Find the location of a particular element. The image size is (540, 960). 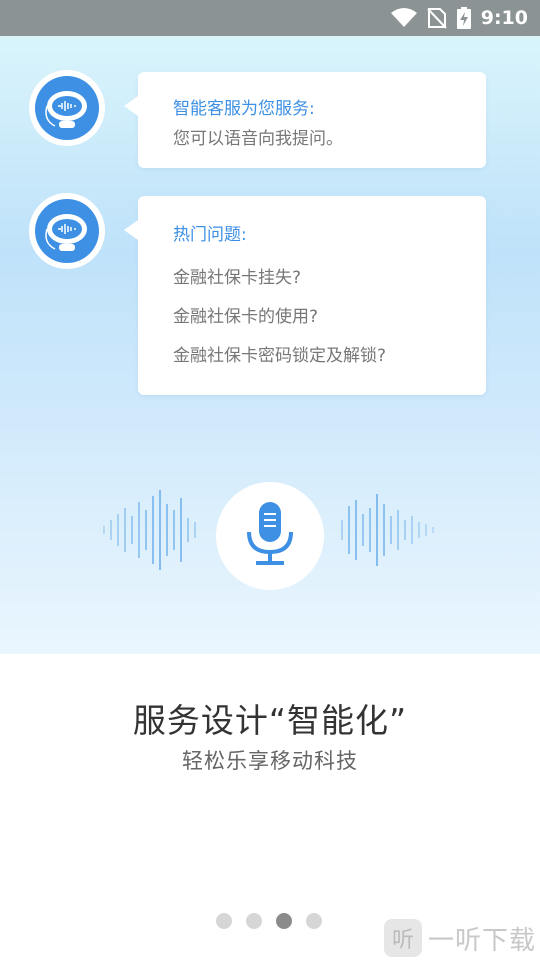

status-bar: 9:10 is located at coordinates (270, 18).